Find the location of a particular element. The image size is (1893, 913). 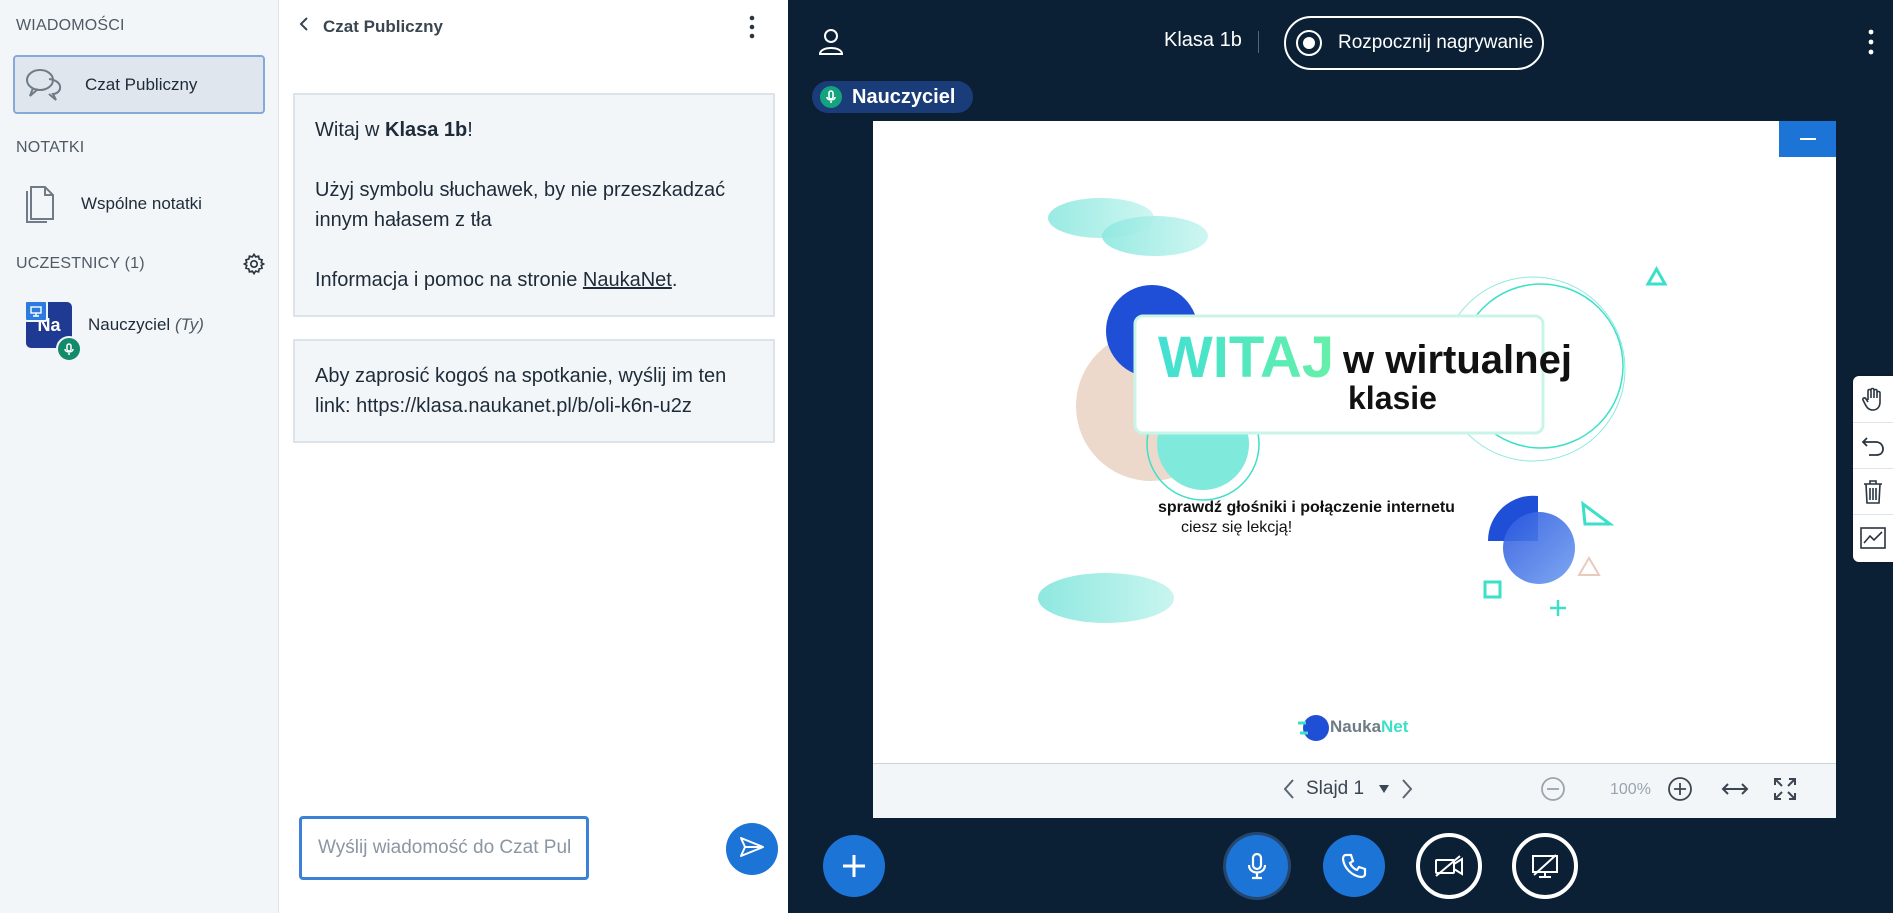

screenshare-off-icon is located at coordinates (1545, 866).